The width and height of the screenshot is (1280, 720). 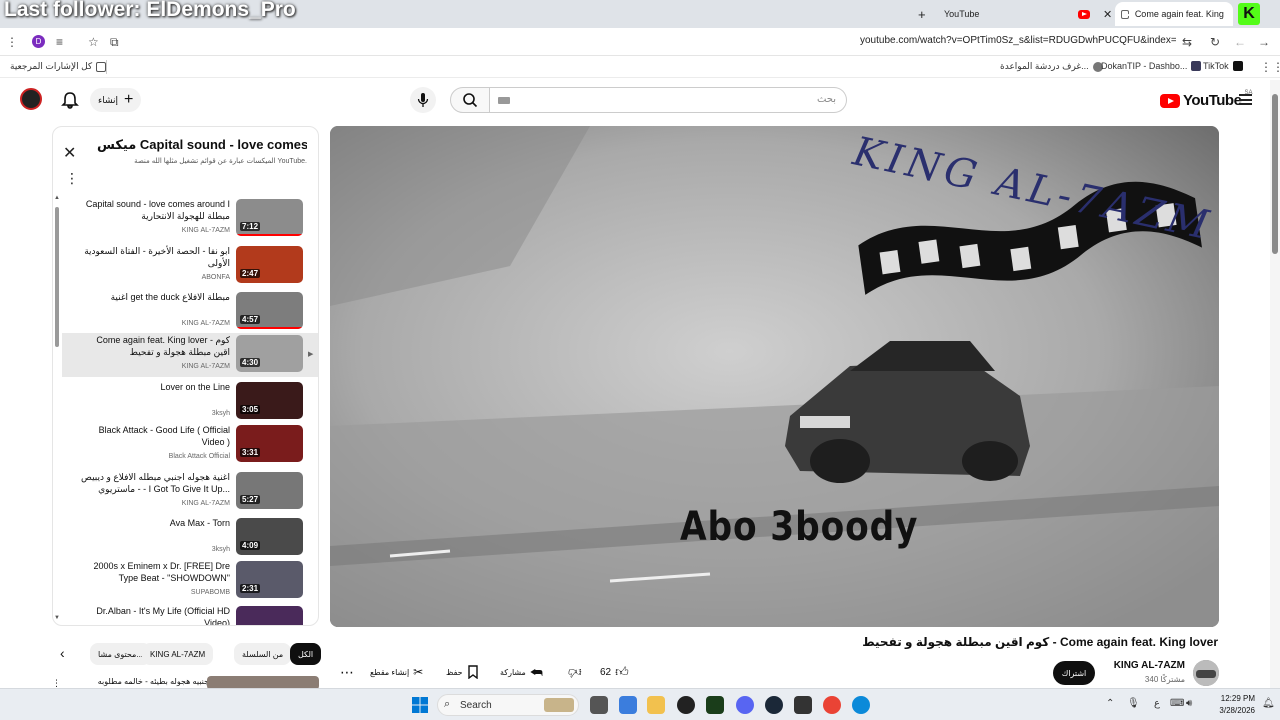 I want to click on clip-button: إنشاء مقطع ✂, so click(x=396, y=672).